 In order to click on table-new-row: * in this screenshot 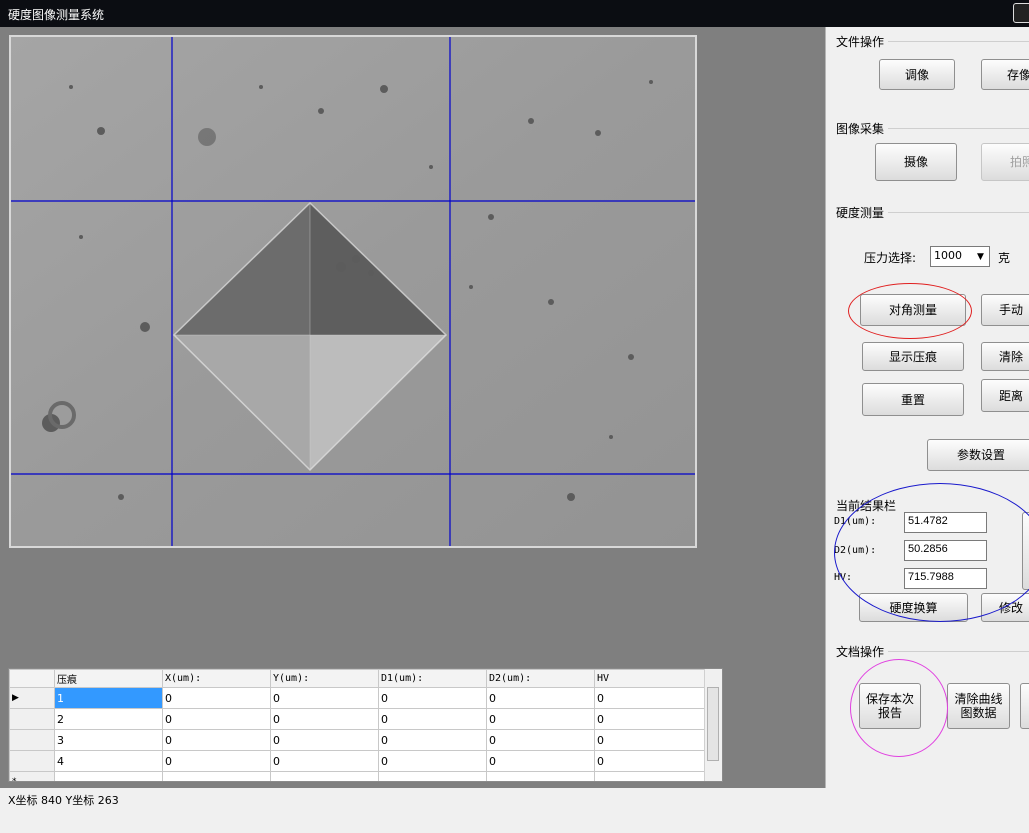, I will do `click(358, 776)`.